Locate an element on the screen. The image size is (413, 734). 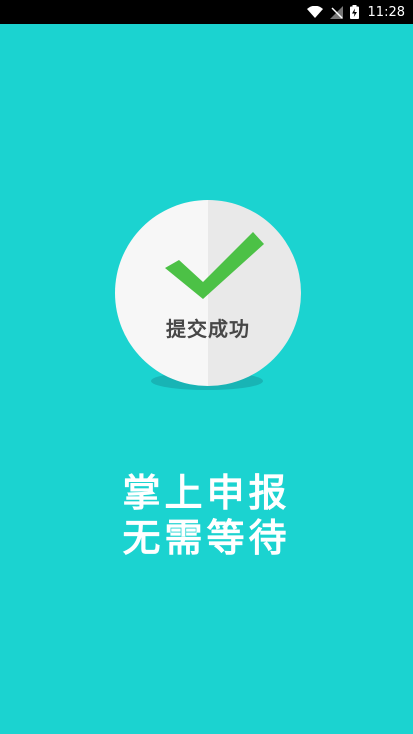
wifi-icon is located at coordinates (314, 12).